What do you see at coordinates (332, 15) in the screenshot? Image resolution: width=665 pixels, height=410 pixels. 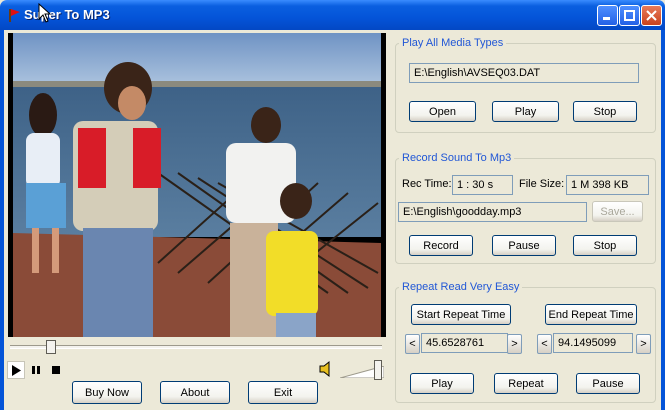 I see `title-bar: Super To MP3` at bounding box center [332, 15].